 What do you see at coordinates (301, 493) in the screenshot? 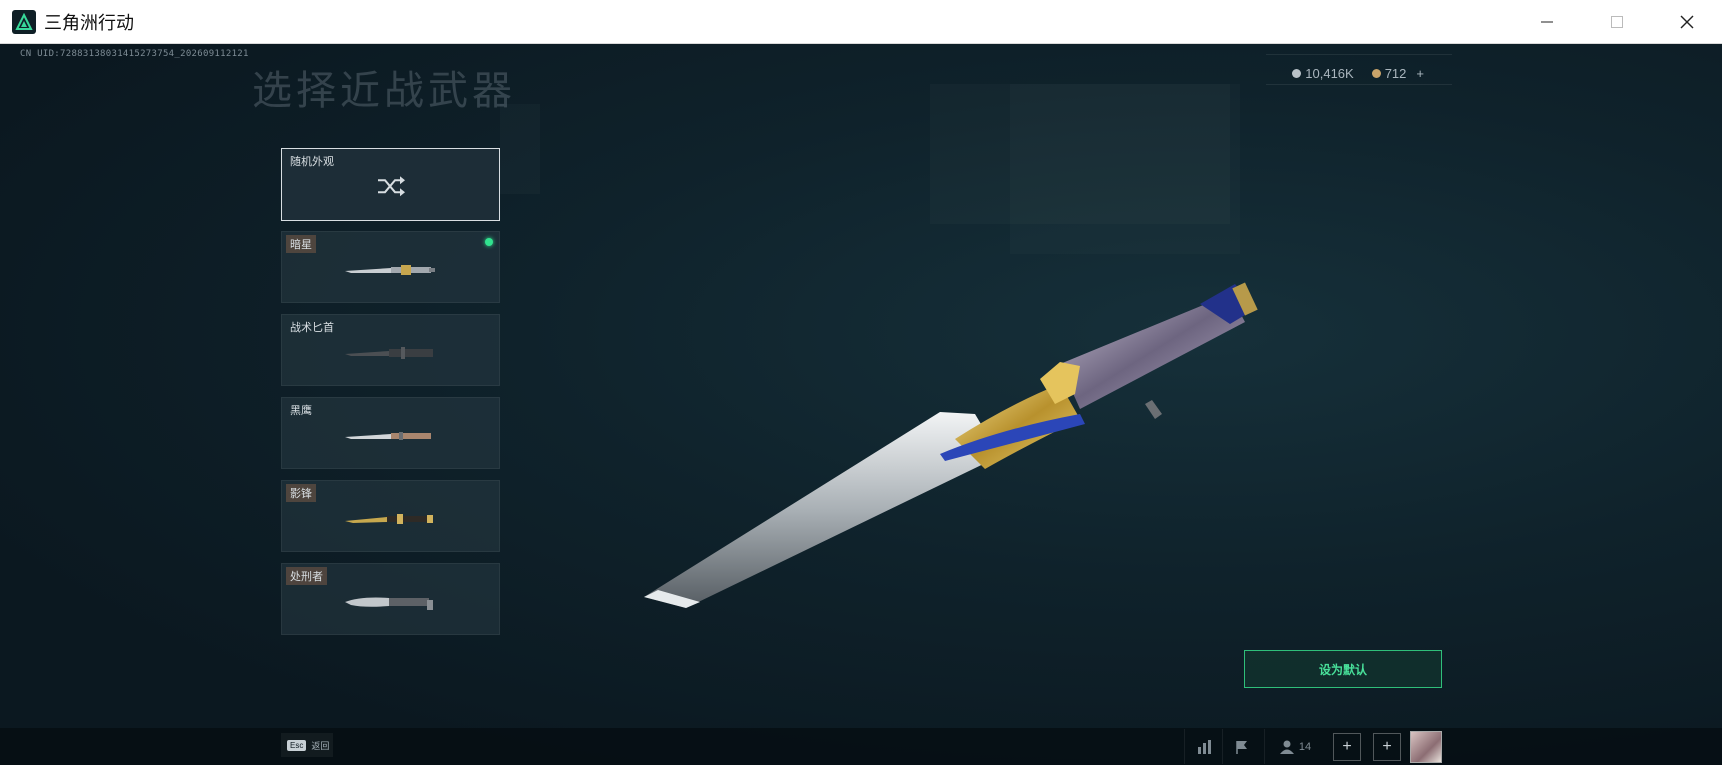
I see `card-label: 影锋` at bounding box center [301, 493].